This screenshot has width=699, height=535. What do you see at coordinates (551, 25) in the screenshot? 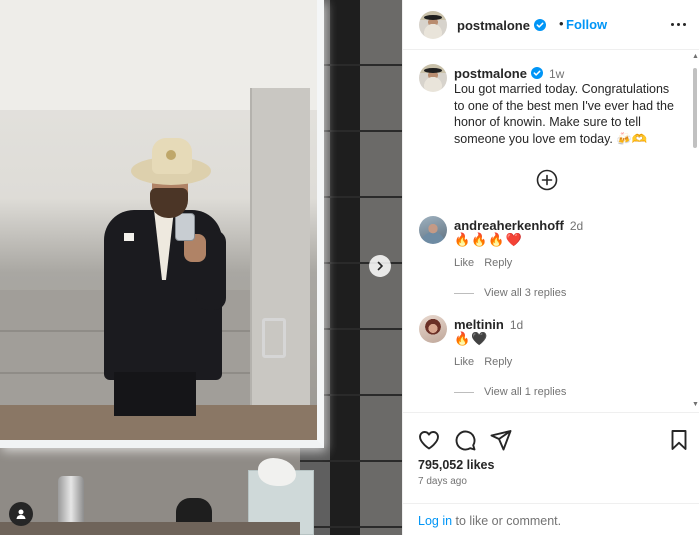
I see `post-header: postmalone • Follow` at bounding box center [551, 25].